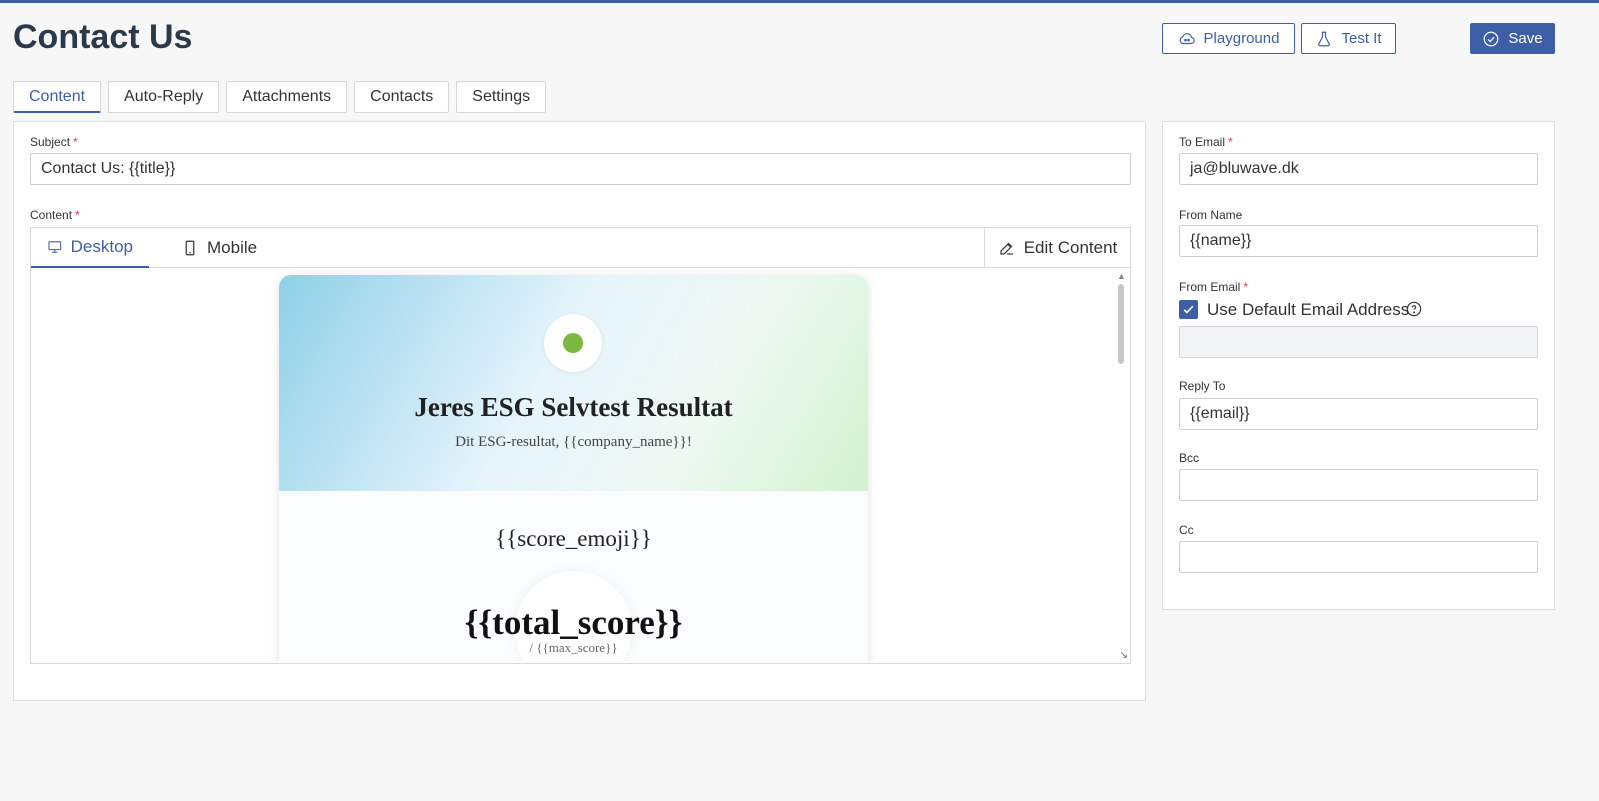 The width and height of the screenshot is (1599, 801). Describe the element at coordinates (55, 215) in the screenshot. I see `content-label: Content *` at that location.